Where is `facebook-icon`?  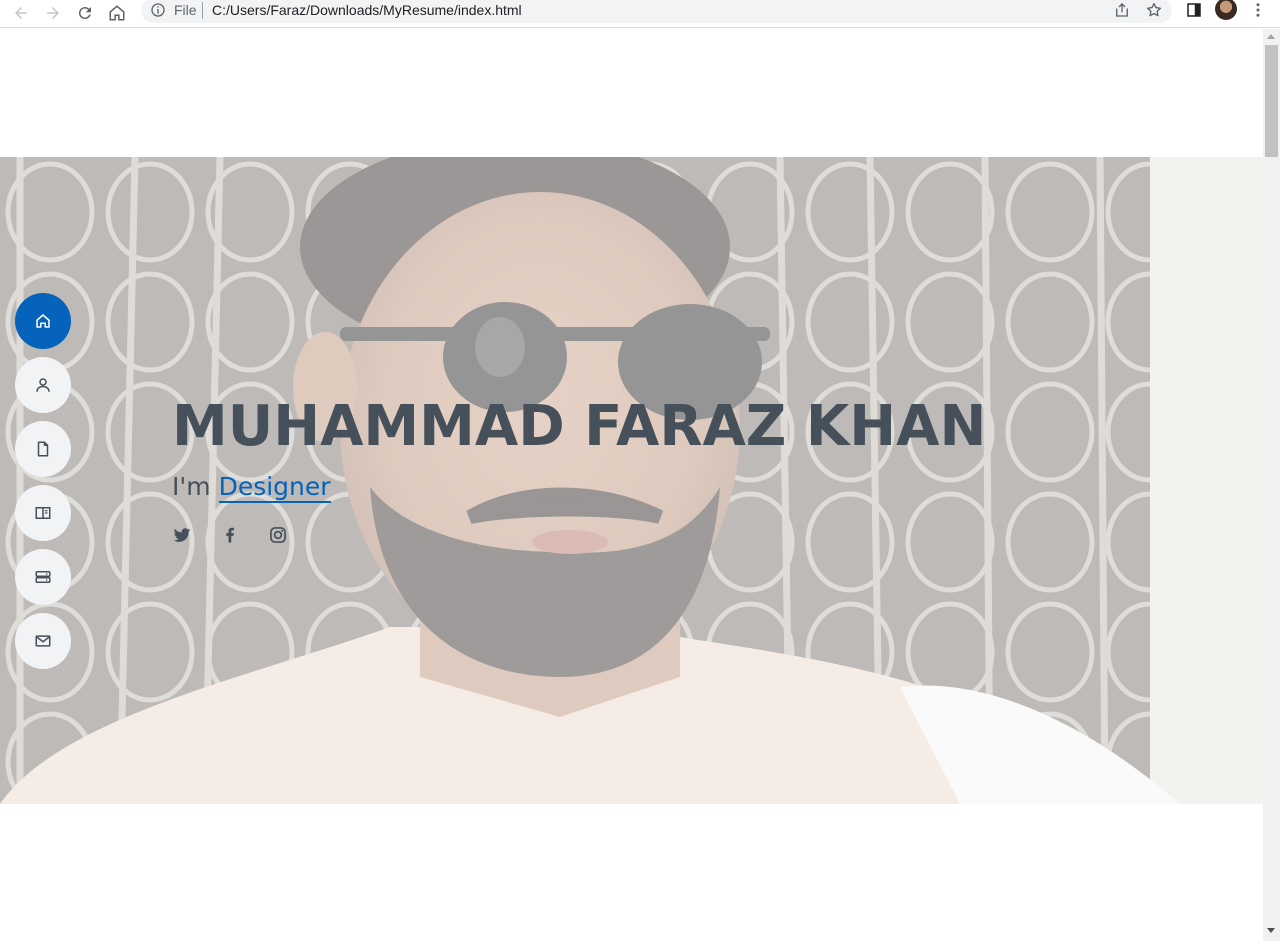
facebook-icon is located at coordinates (230, 535).